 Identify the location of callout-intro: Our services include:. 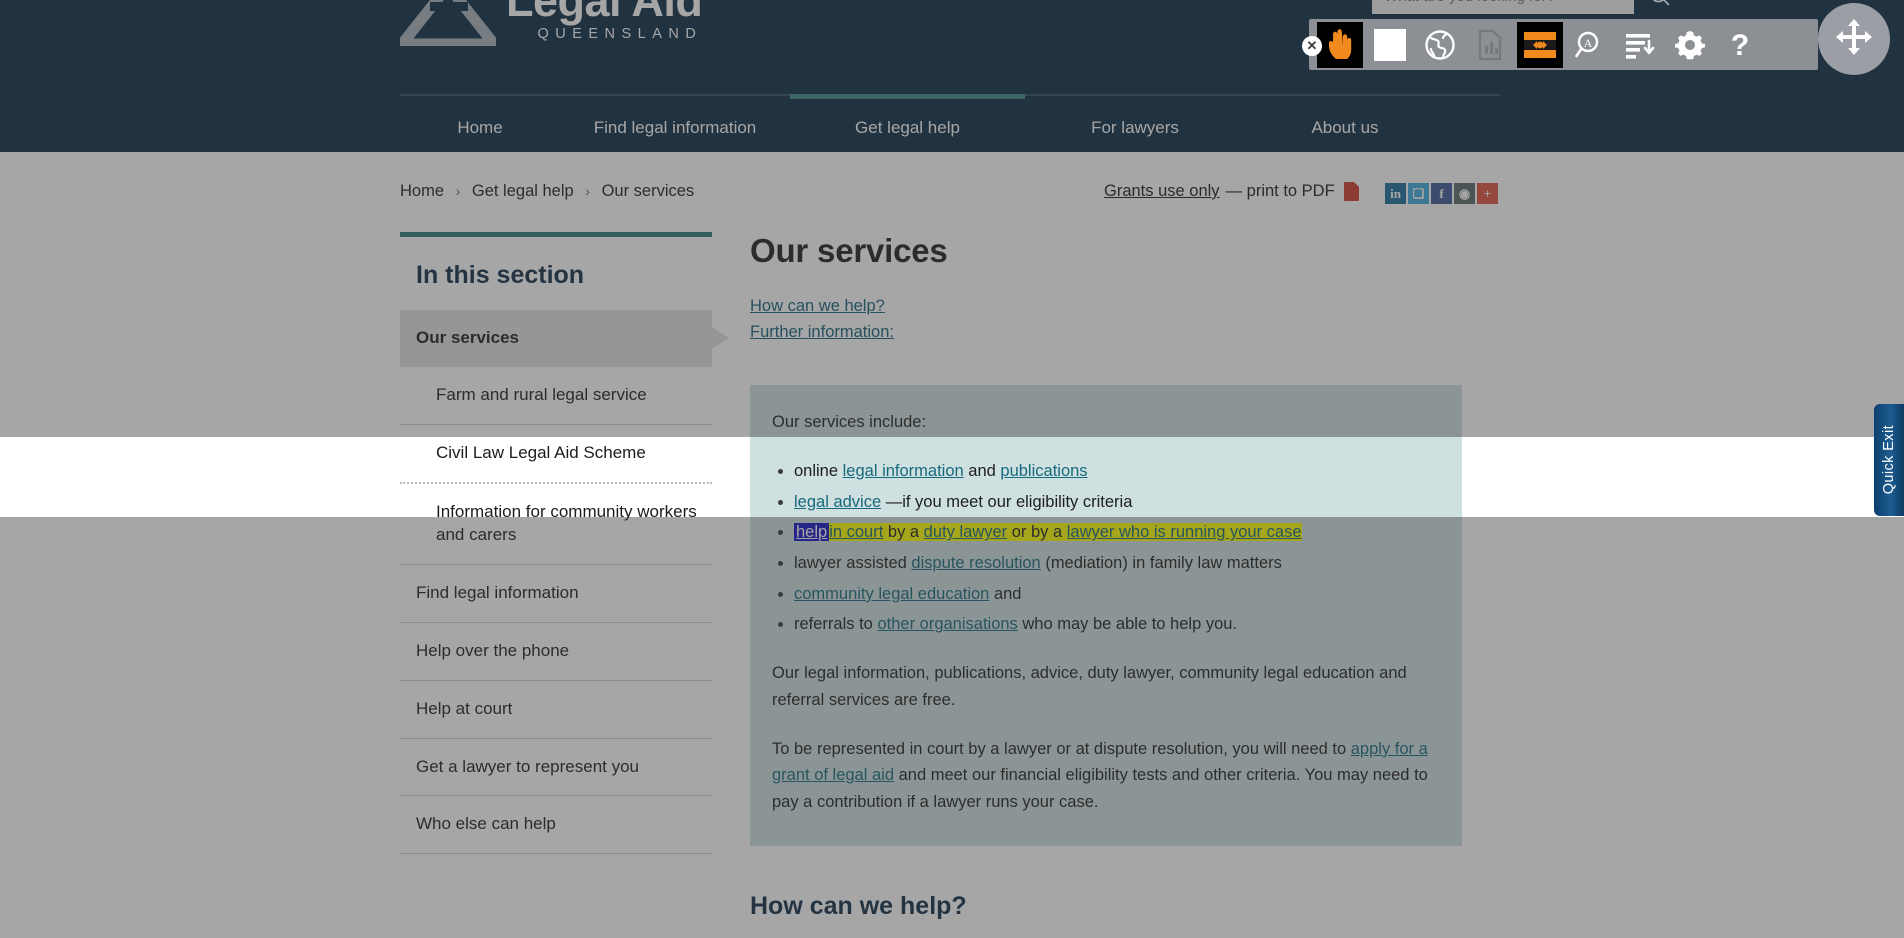
(849, 422).